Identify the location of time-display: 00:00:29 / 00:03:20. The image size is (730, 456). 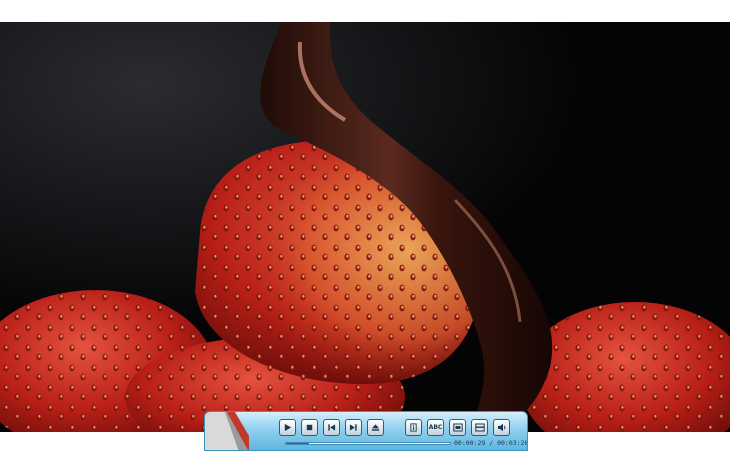
(491, 443).